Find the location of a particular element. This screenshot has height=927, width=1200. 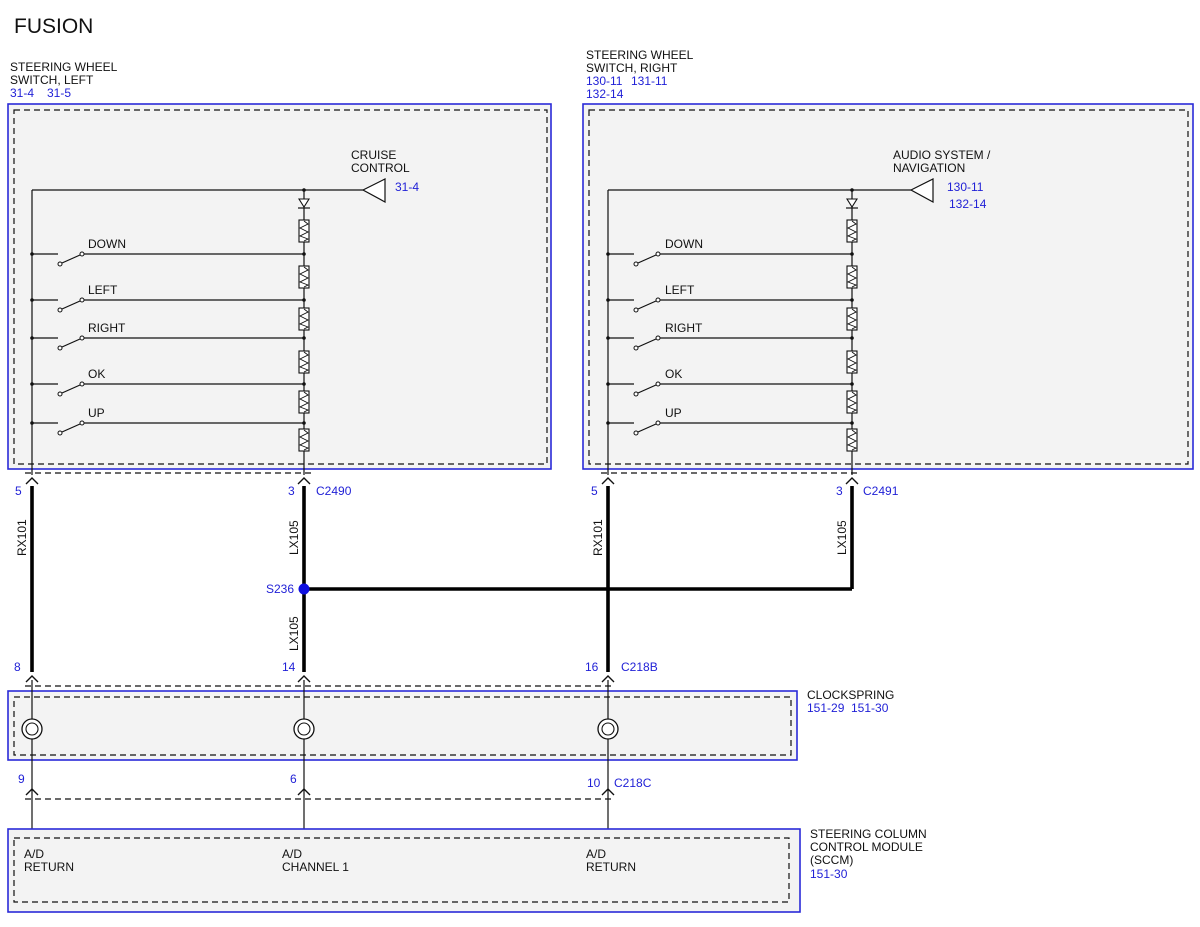

connector-c218b: 8 14 16 C218B is located at coordinates (336, 673).